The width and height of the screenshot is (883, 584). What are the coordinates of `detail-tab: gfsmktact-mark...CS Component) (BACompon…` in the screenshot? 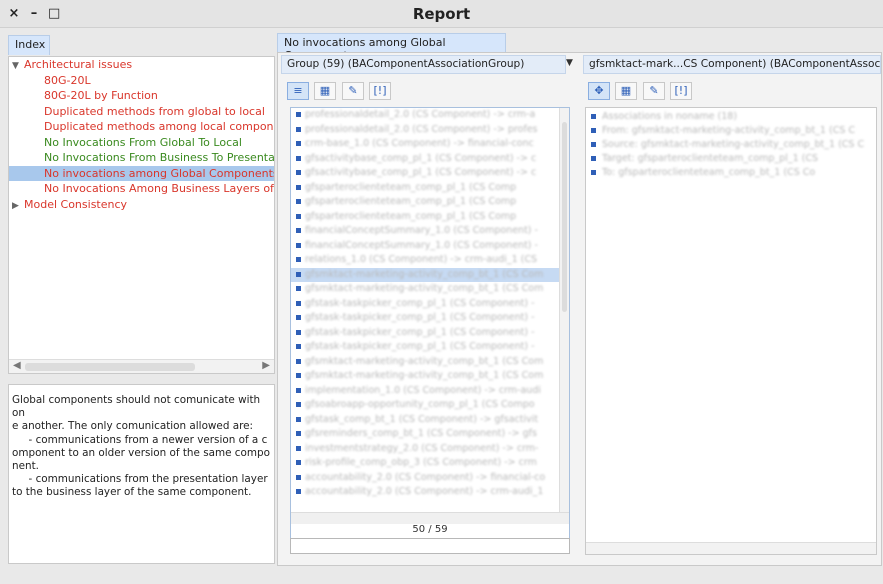 It's located at (732, 64).